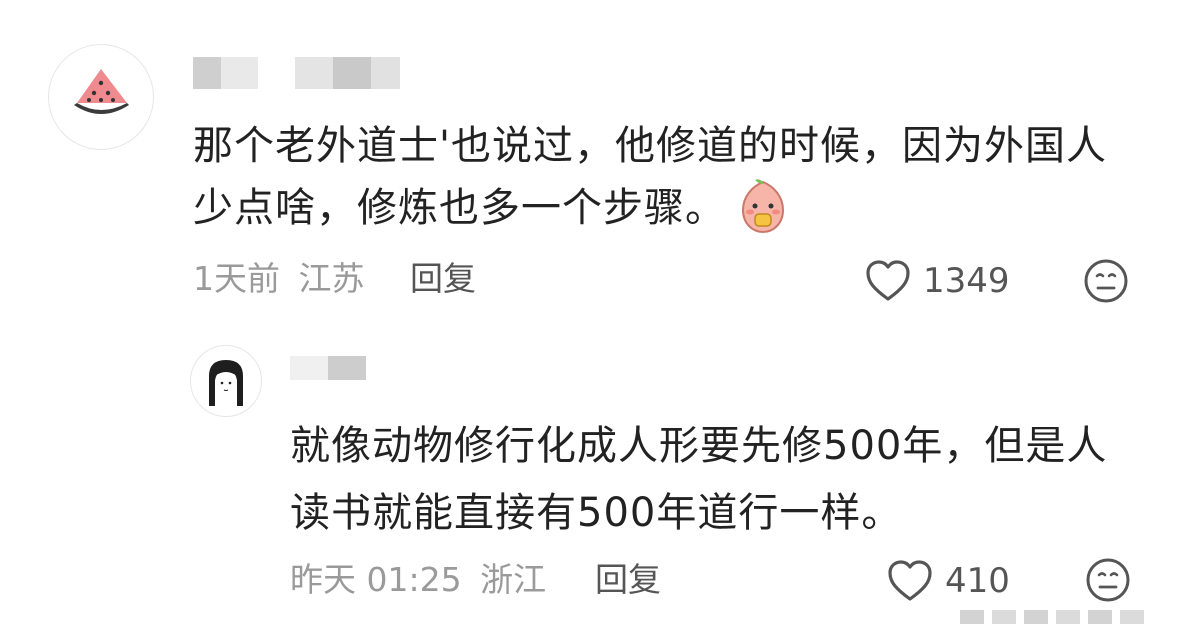 This screenshot has height=638, width=1178. Describe the element at coordinates (650, 146) in the screenshot. I see `comment-text-line-1: 那个老外道士'也说过，他修道的时候，因为外国人` at that location.